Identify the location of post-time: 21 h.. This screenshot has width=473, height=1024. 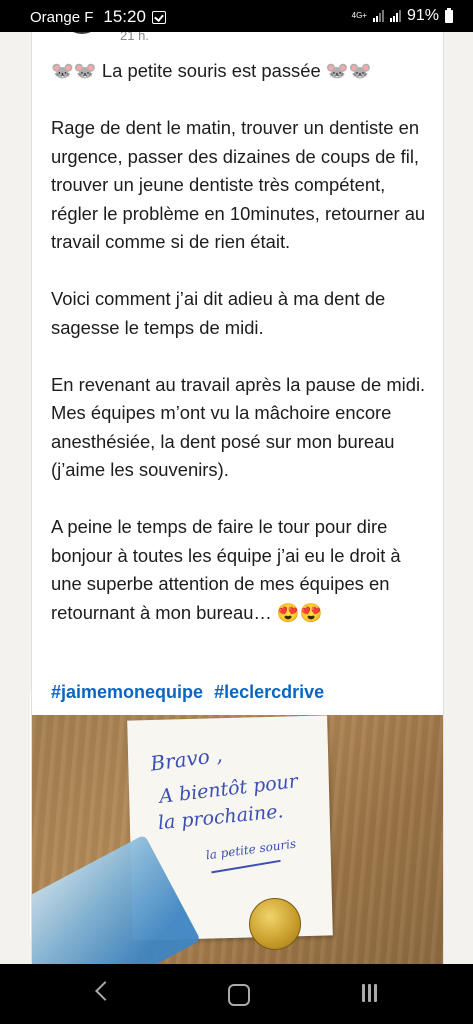
(134, 37).